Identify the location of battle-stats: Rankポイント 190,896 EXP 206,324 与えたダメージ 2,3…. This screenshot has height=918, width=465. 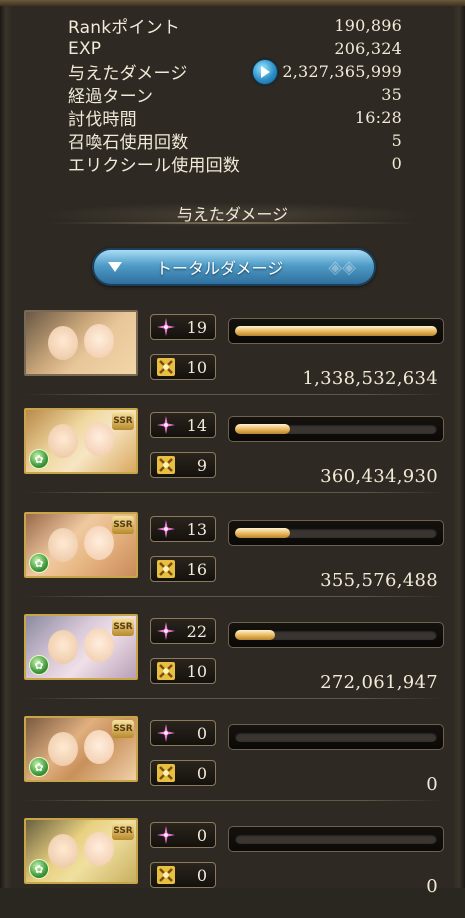
(235, 95).